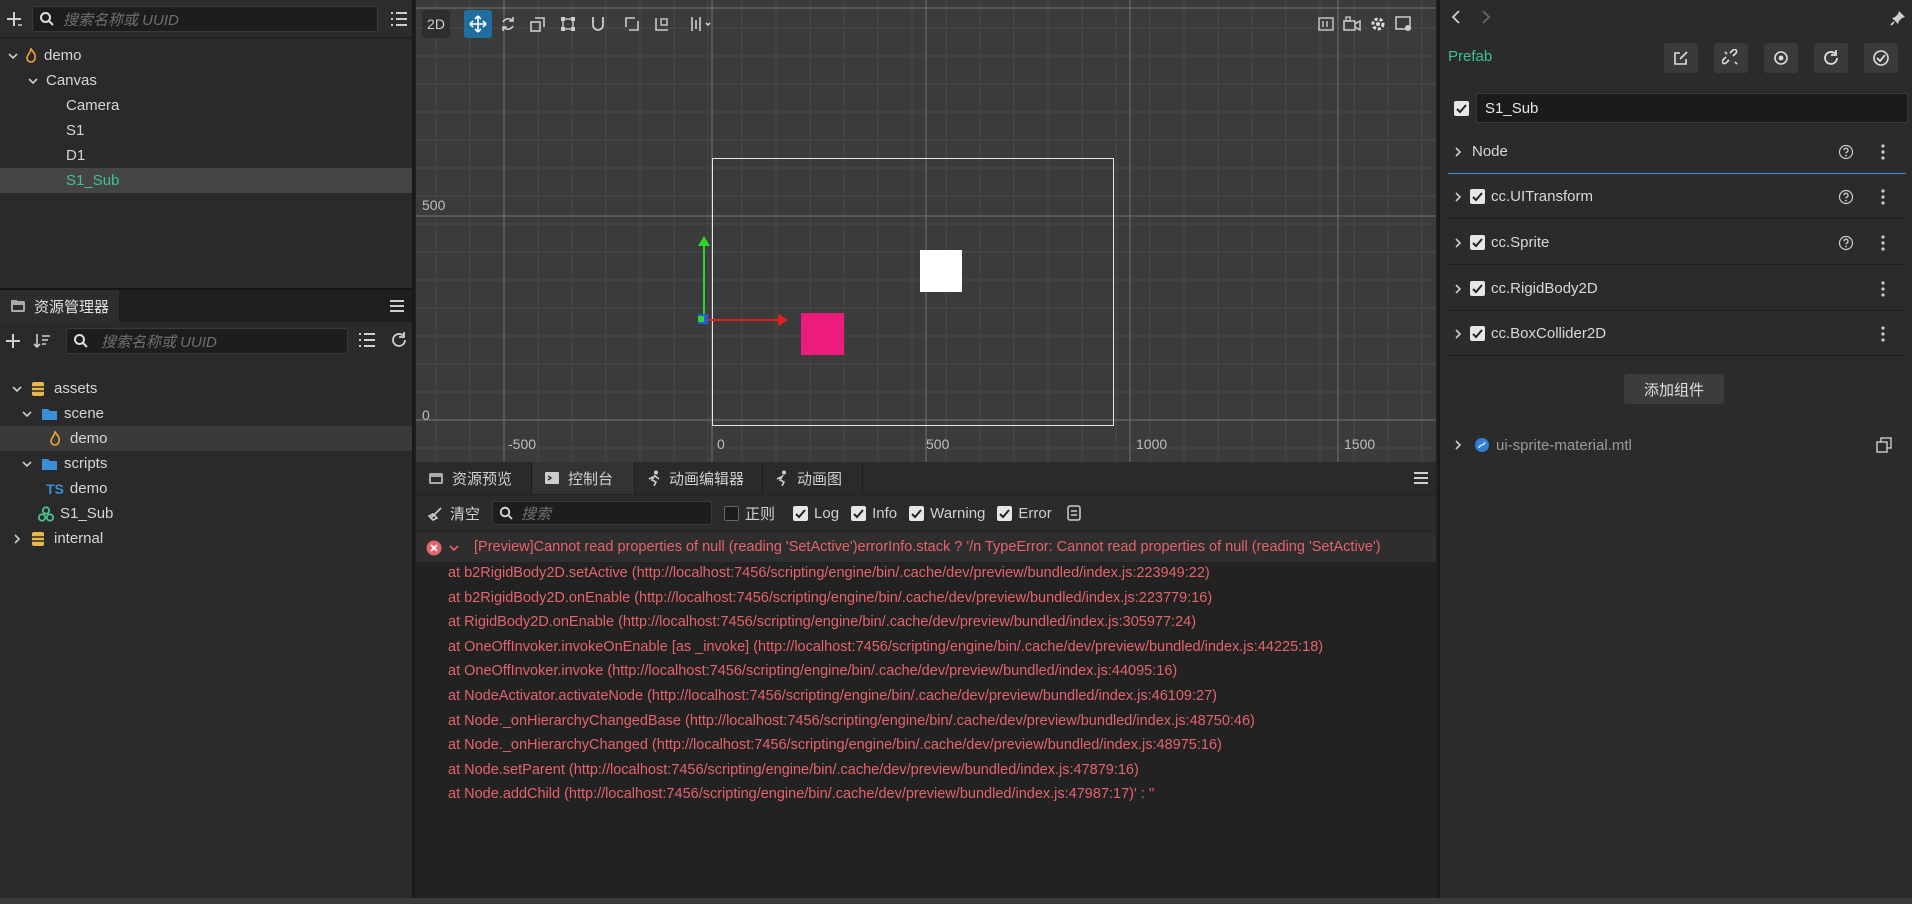  I want to click on move-tool-button, so click(478, 24).